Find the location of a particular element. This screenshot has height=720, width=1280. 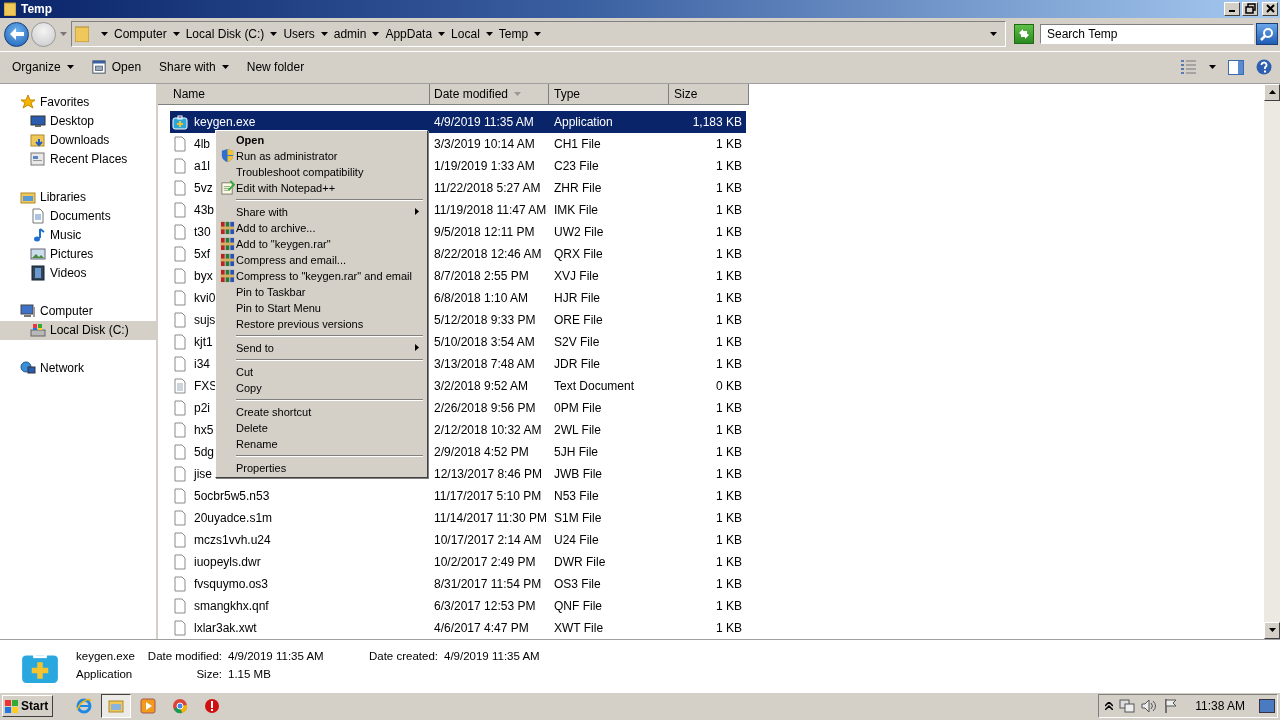

back-button is located at coordinates (16, 34).